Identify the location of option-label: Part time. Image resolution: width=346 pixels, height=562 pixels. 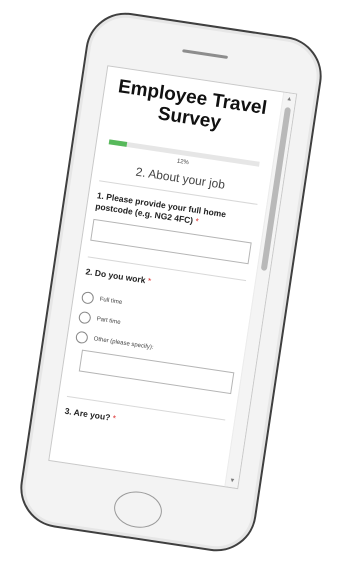
(108, 321).